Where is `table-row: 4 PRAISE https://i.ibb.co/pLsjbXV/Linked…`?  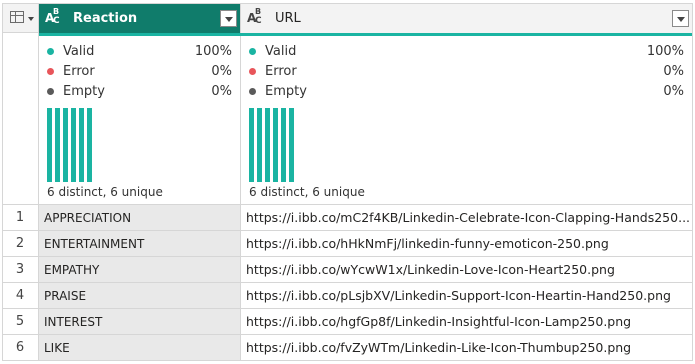
table-row: 4 PRAISE https://i.ibb.co/pLsjbXV/Linked… is located at coordinates (347, 295).